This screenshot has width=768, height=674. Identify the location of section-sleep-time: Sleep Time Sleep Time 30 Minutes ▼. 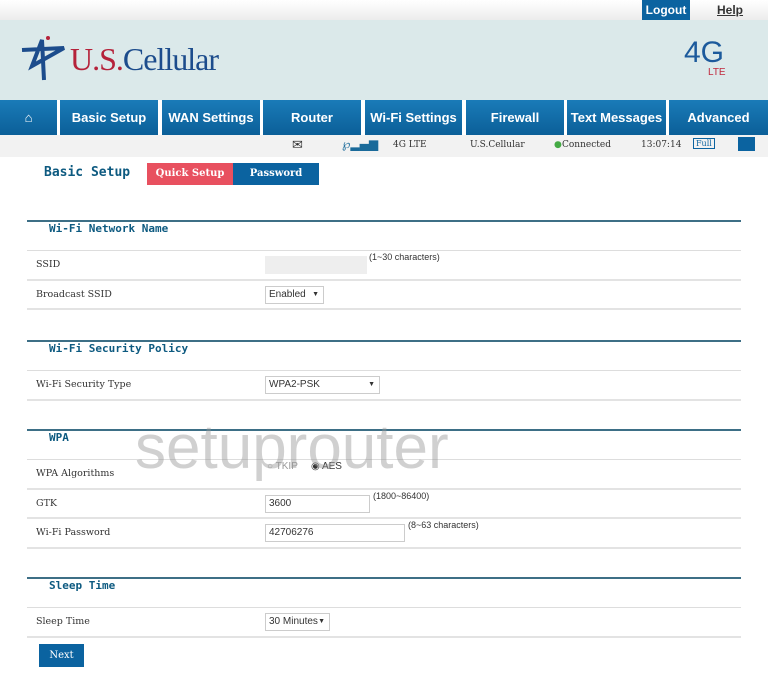
(384, 607).